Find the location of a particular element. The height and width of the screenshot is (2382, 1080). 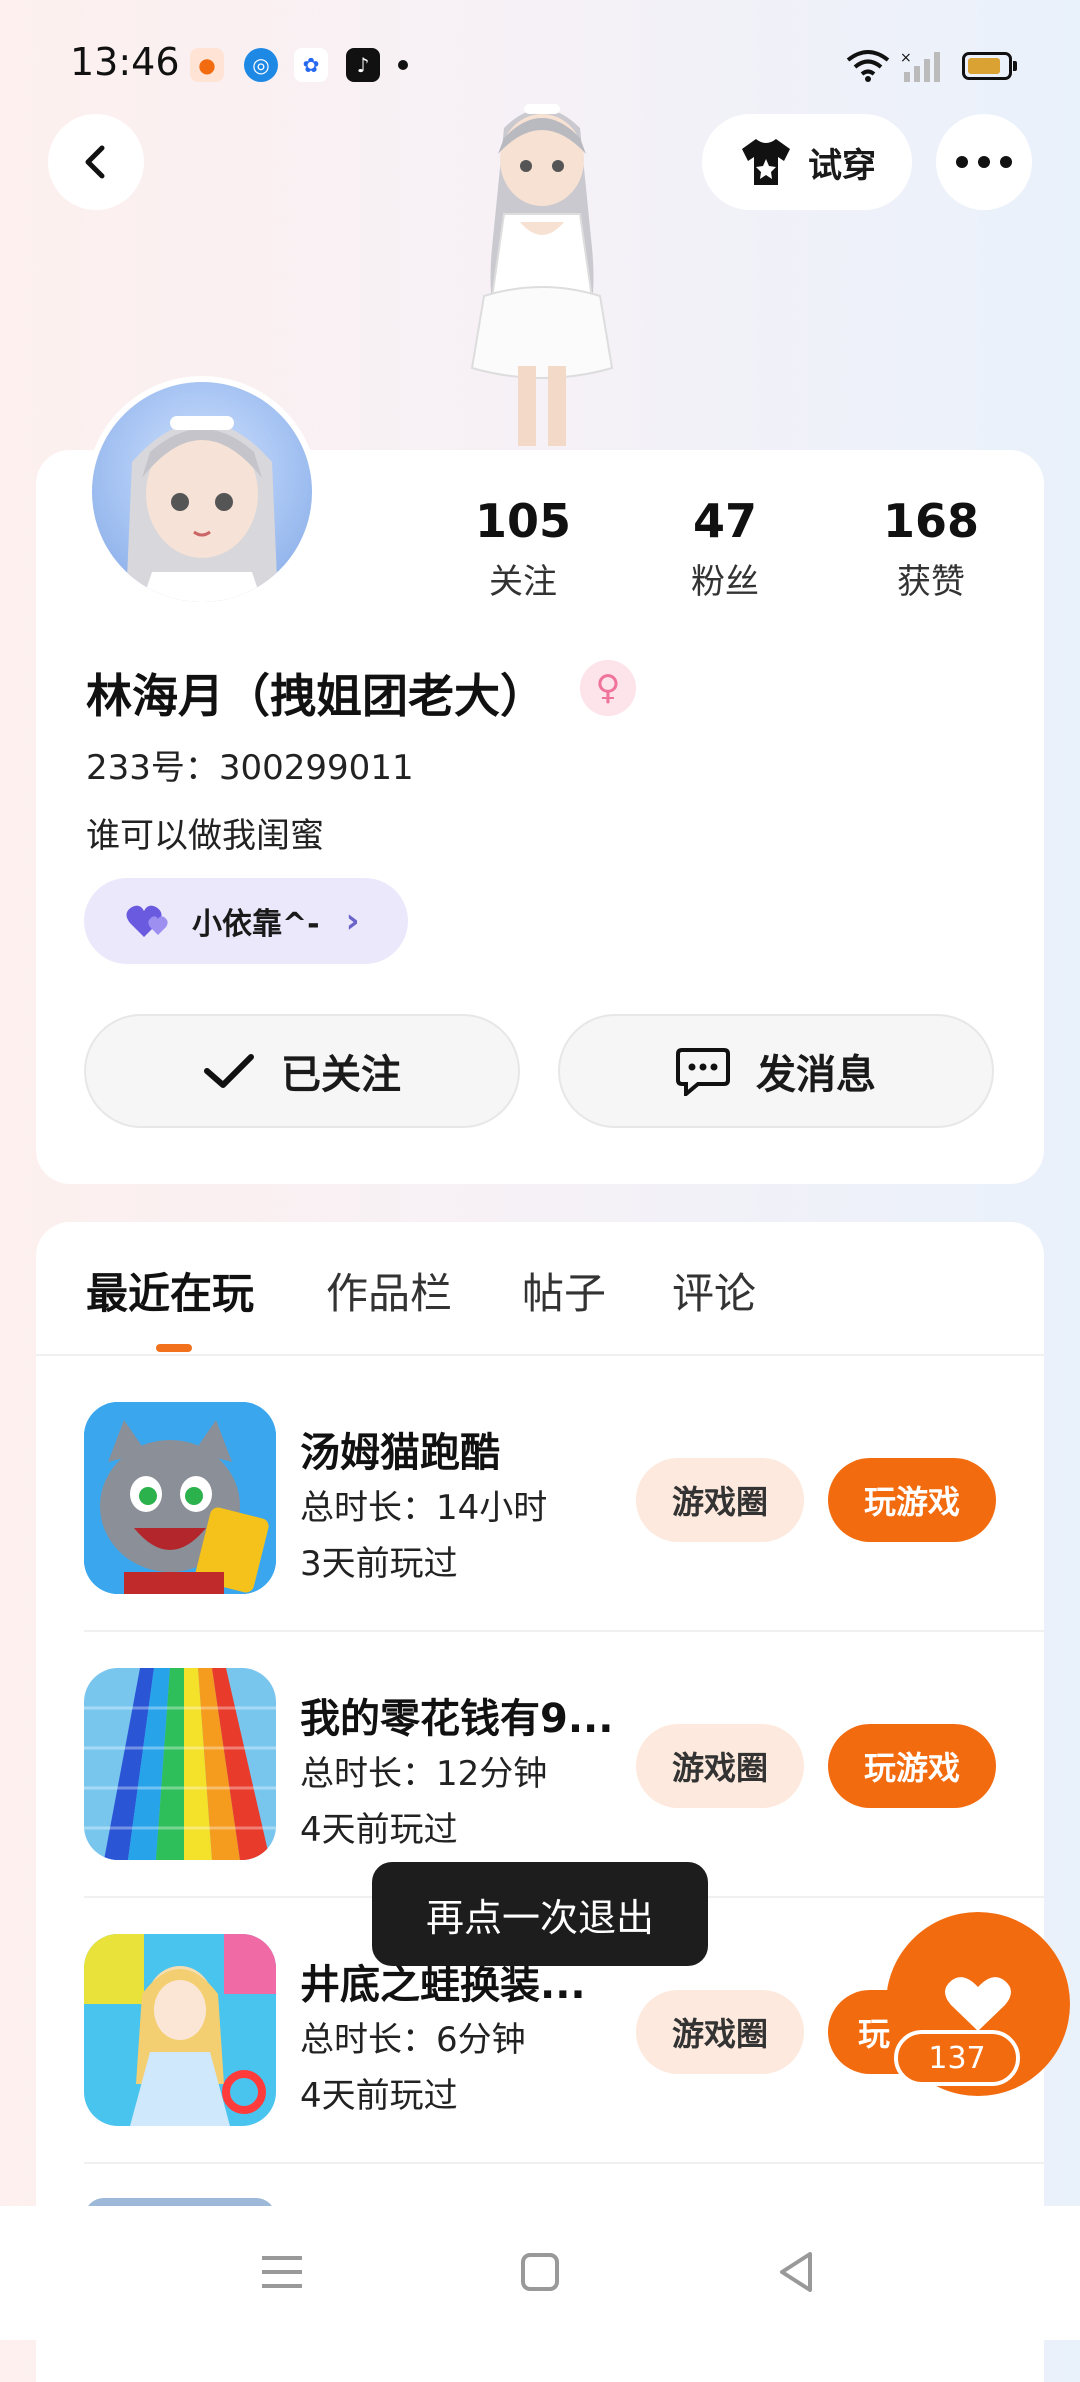

game-controller-icon: ● is located at coordinates (207, 65).